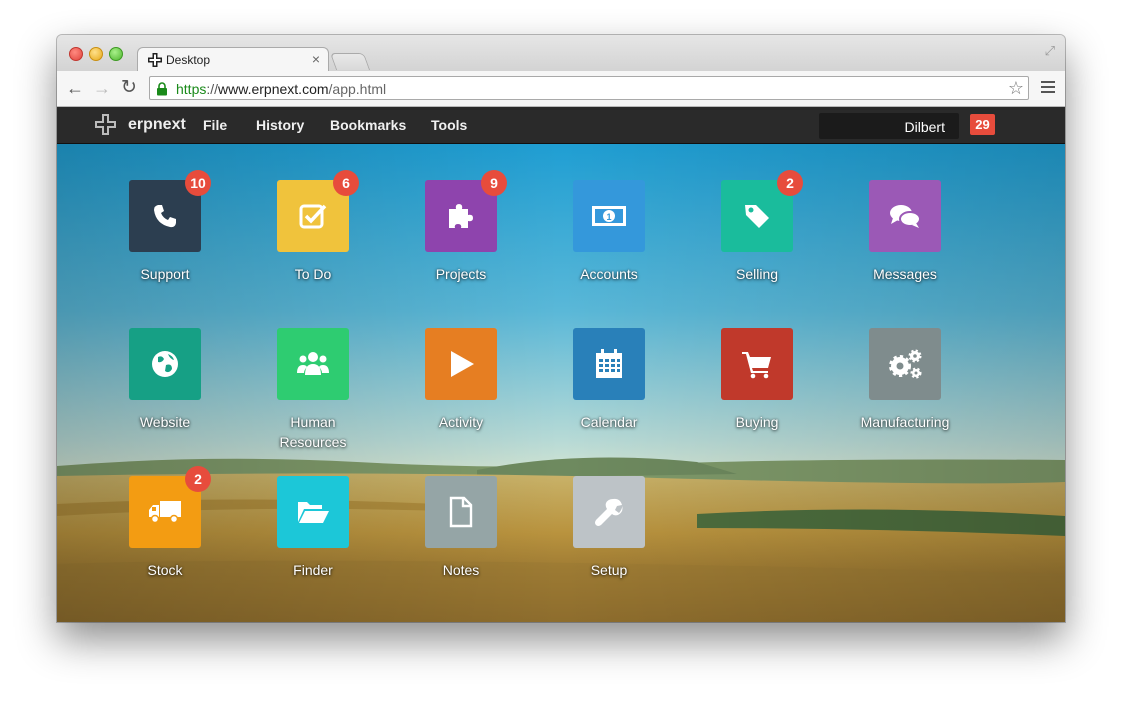 This screenshot has width=1122, height=701. I want to click on chat-icon, so click(905, 216).